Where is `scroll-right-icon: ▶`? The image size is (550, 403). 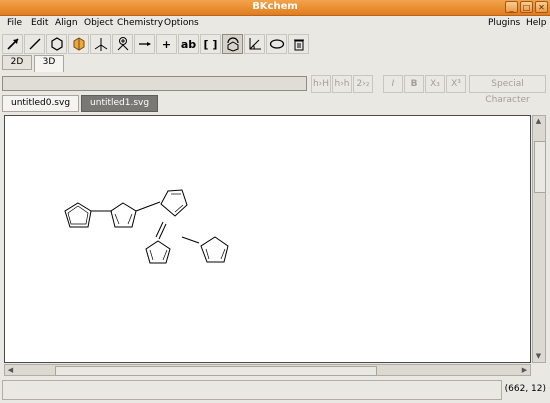 scroll-right-icon: ▶ is located at coordinates (524, 370).